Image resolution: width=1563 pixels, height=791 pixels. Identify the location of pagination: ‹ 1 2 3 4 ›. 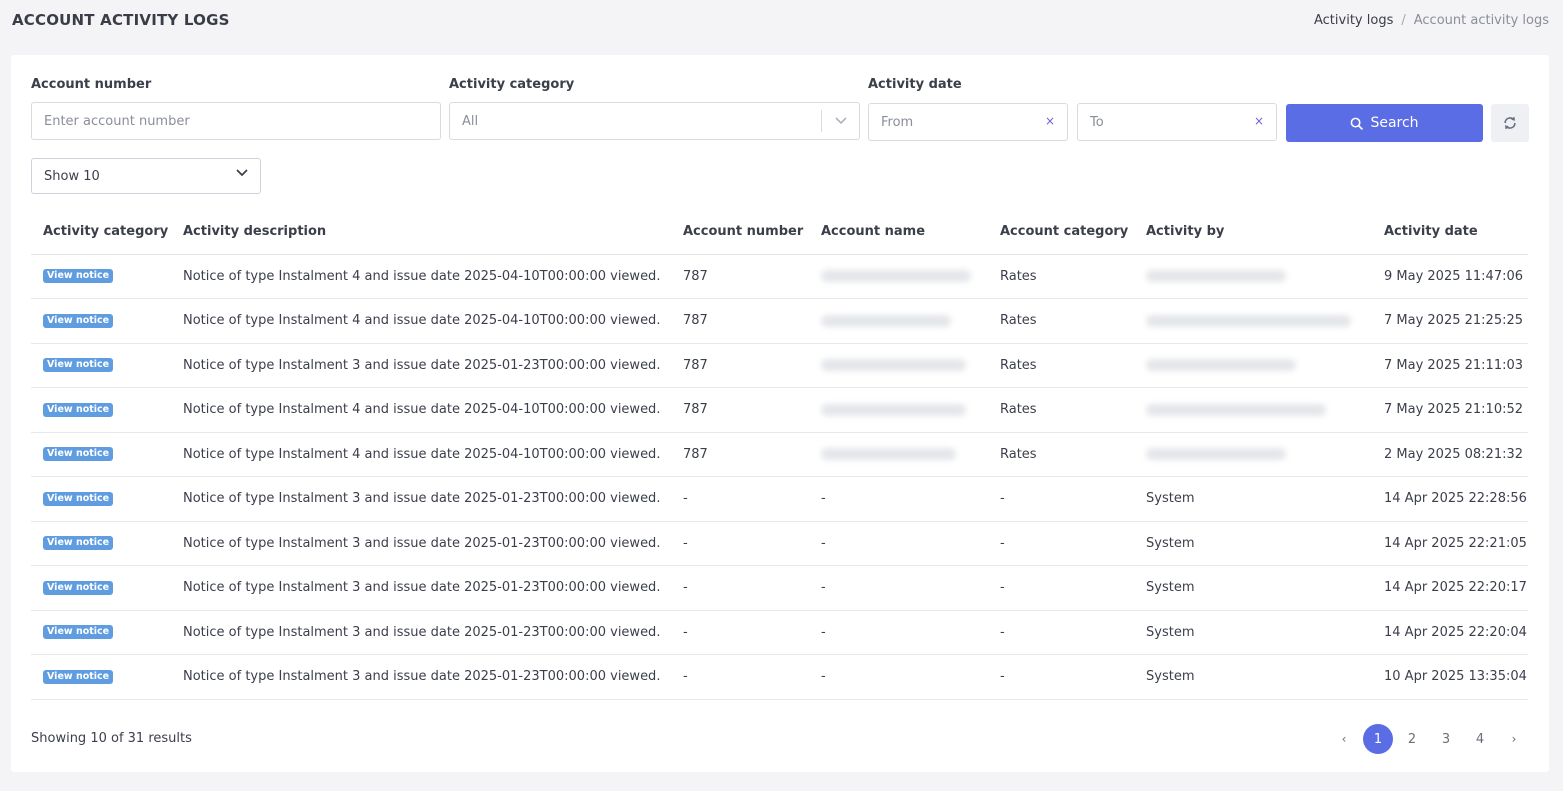
(1429, 739).